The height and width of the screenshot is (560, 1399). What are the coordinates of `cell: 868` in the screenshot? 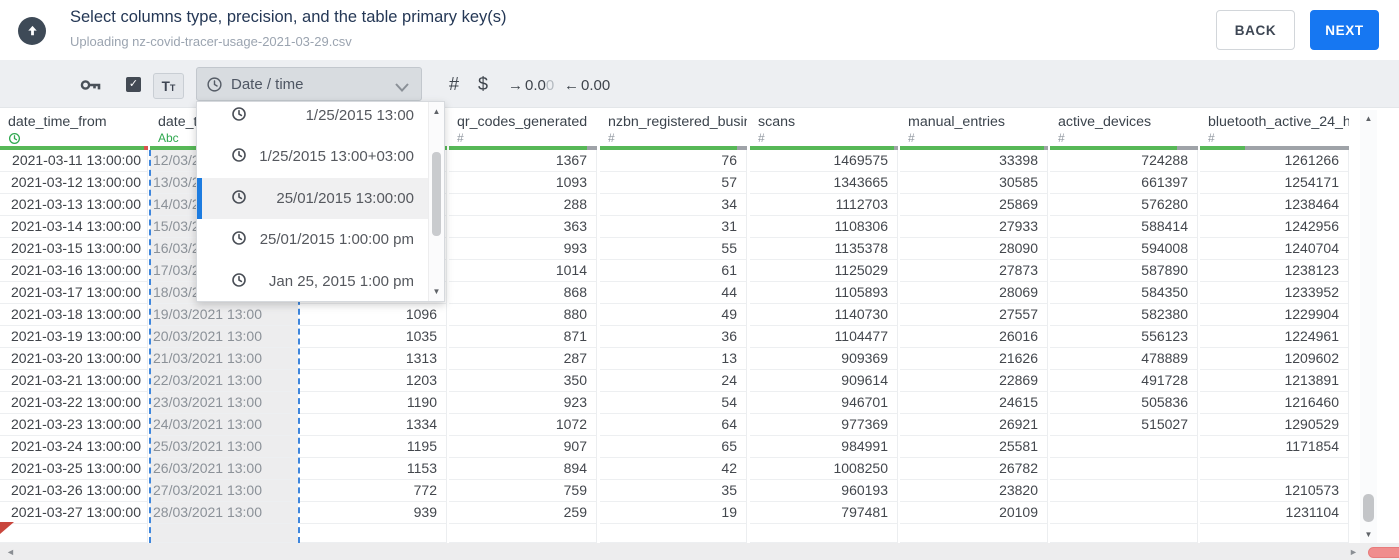 It's located at (523, 293).